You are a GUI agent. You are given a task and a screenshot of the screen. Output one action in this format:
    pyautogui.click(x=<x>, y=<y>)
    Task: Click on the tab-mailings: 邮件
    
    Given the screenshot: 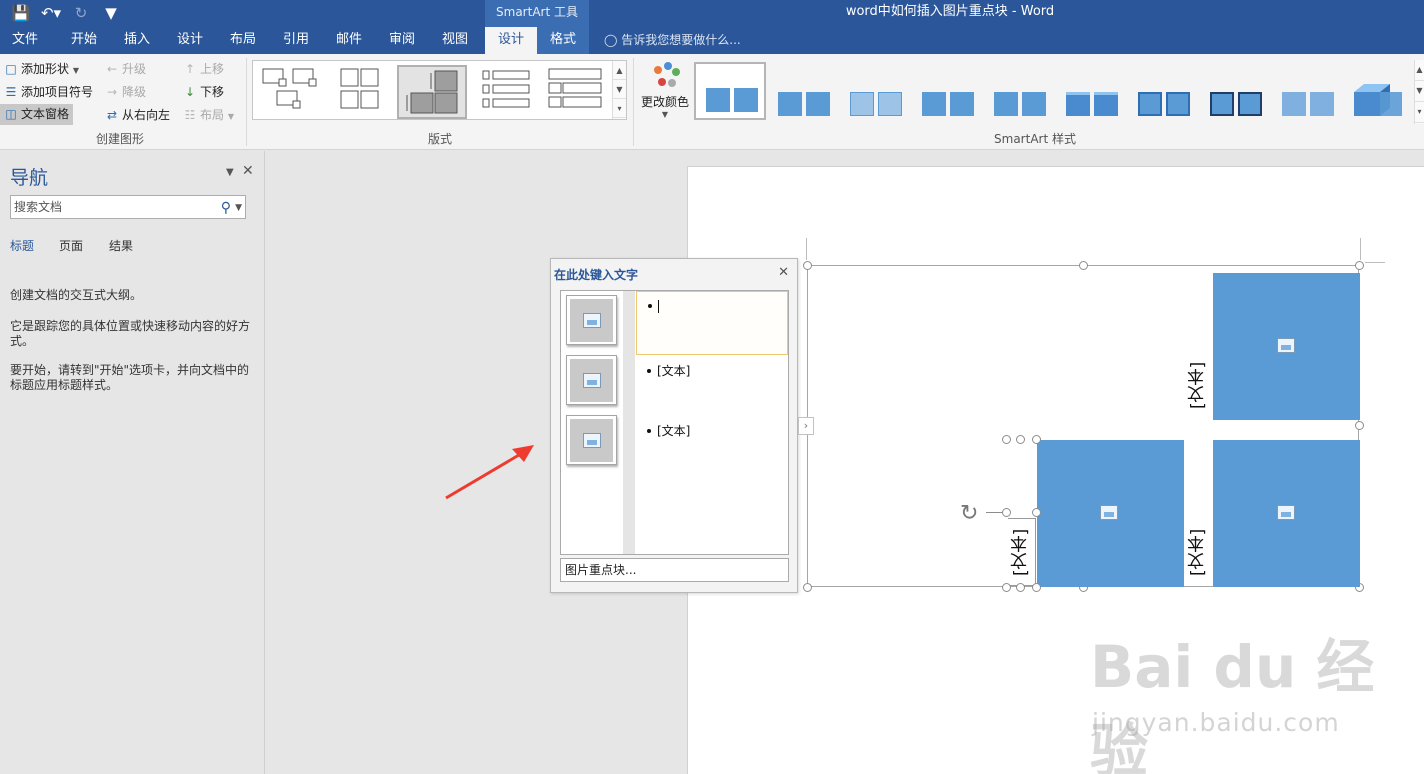 What is the action you would take?
    pyautogui.click(x=349, y=40)
    